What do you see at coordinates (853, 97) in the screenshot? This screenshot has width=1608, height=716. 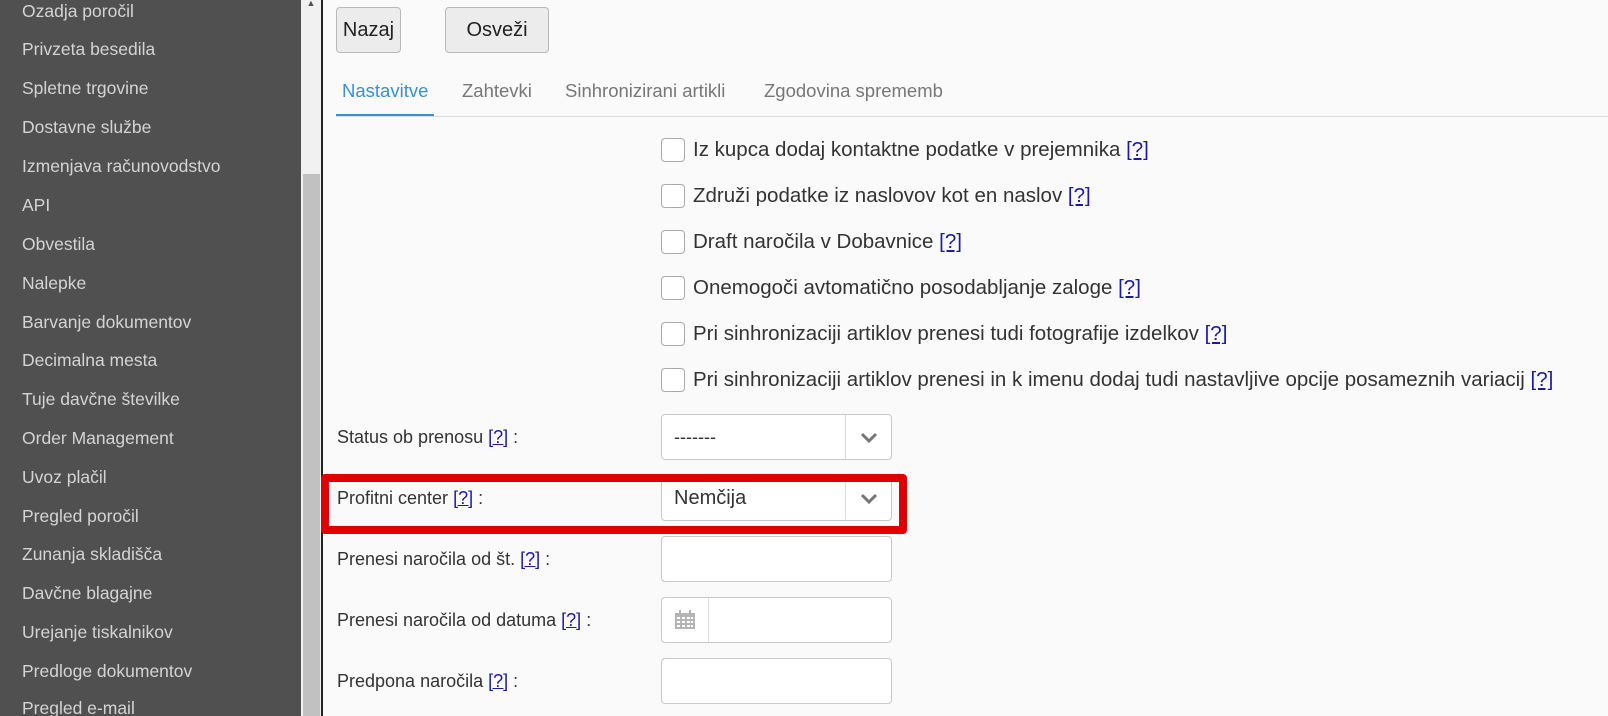 I see `tab-change-history: Zgodovina sprememb` at bounding box center [853, 97].